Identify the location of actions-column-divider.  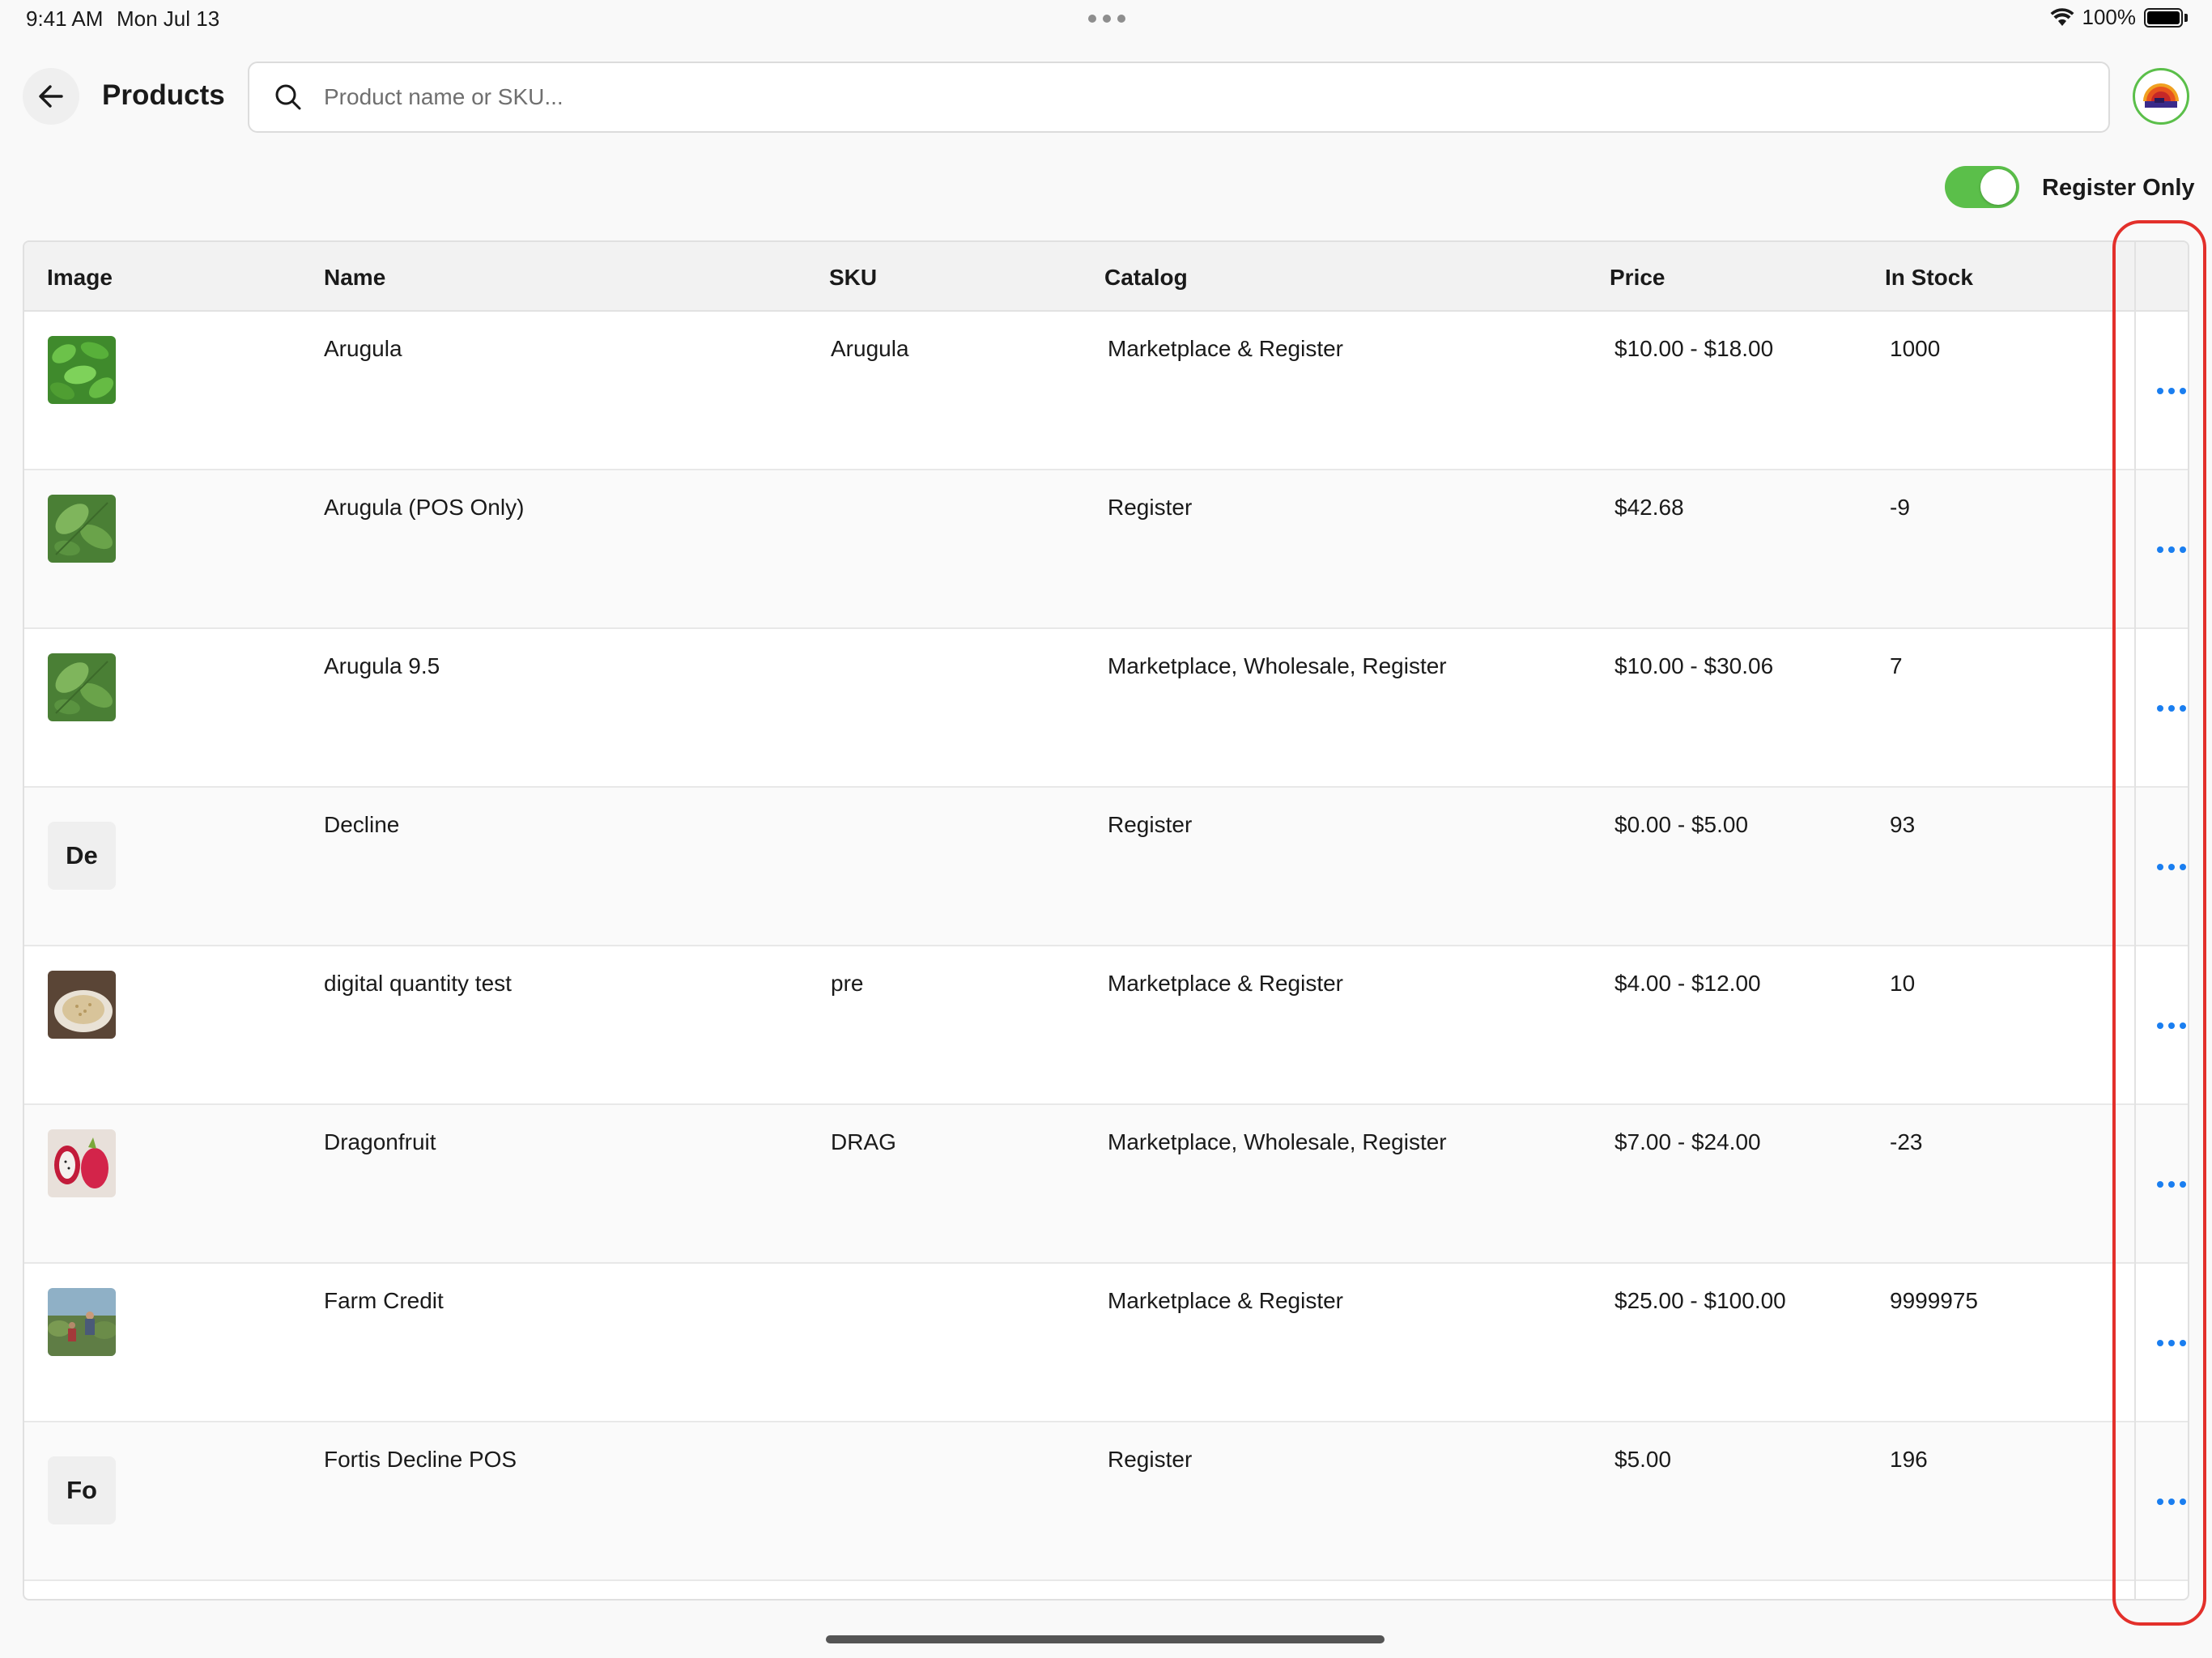
(2135, 920).